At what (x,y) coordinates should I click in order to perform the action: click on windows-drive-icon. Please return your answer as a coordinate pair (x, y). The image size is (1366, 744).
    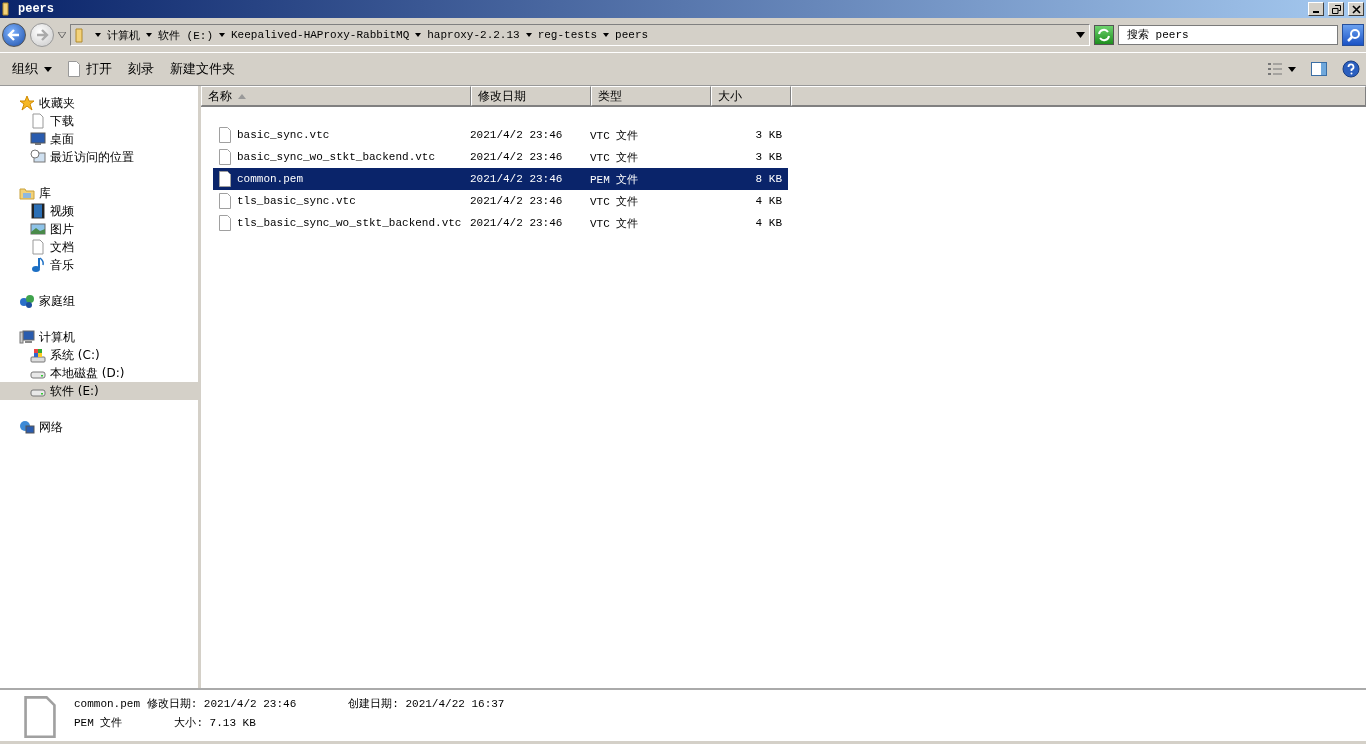
    Looking at the image, I should click on (38, 355).